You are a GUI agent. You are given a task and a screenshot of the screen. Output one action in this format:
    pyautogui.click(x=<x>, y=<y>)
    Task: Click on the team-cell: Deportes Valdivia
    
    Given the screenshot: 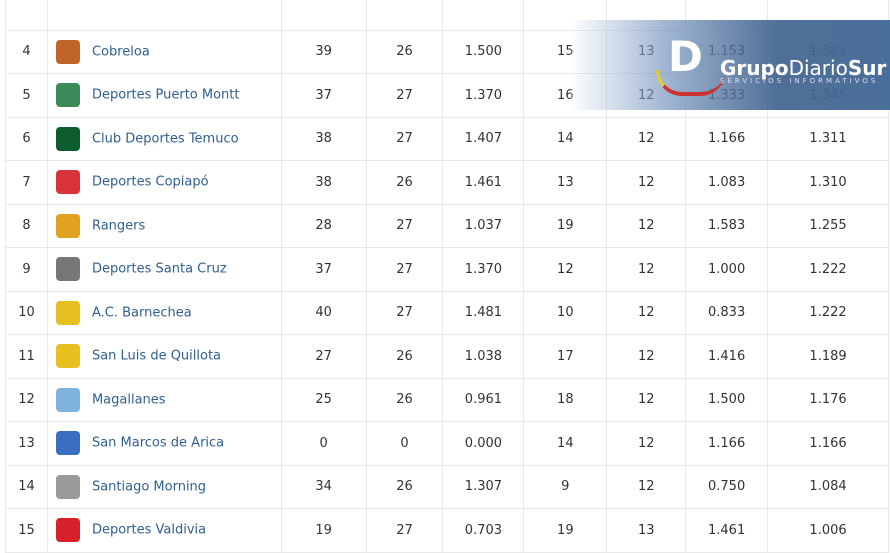 What is the action you would take?
    pyautogui.click(x=164, y=530)
    